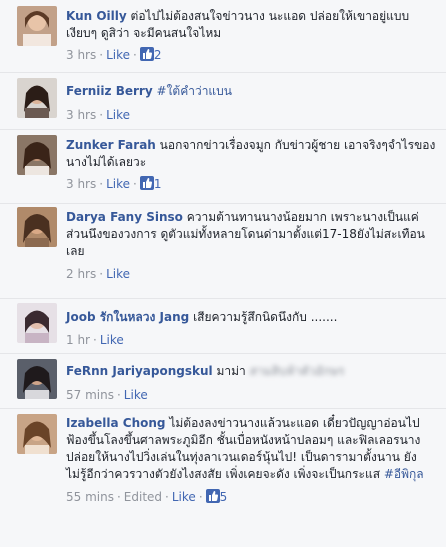 Image resolution: width=446 pixels, height=547 pixels. What do you see at coordinates (158, 55) in the screenshot?
I see `like-count: 2` at bounding box center [158, 55].